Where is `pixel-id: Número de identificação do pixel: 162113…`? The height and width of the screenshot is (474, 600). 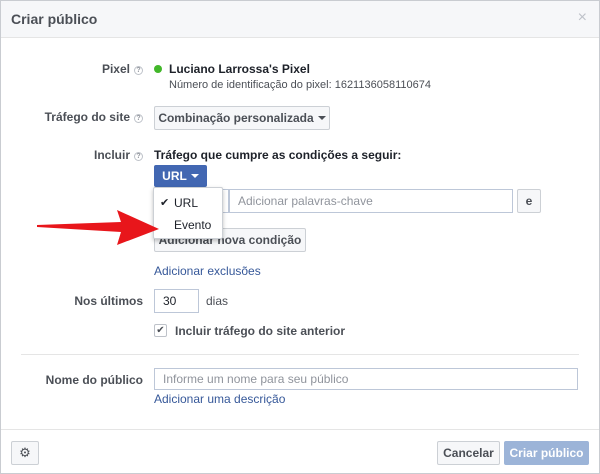 pixel-id: Número de identificação do pixel: 162113… is located at coordinates (300, 85).